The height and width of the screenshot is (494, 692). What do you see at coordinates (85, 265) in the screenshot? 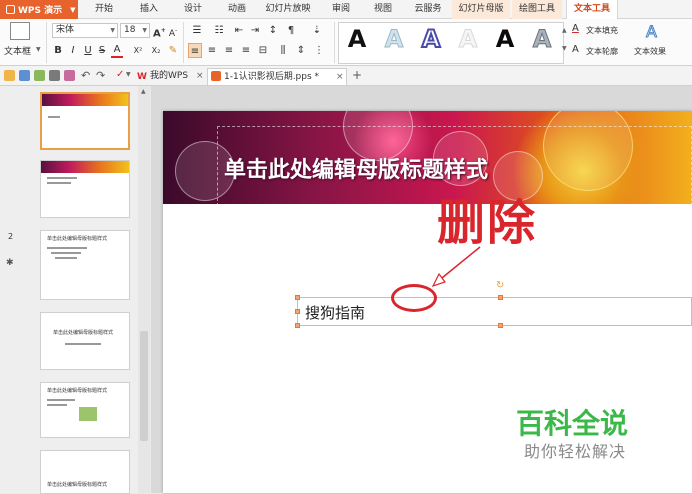
I see `thumbnail-layout-2: 单击此处编辑母版标题样式` at bounding box center [85, 265].